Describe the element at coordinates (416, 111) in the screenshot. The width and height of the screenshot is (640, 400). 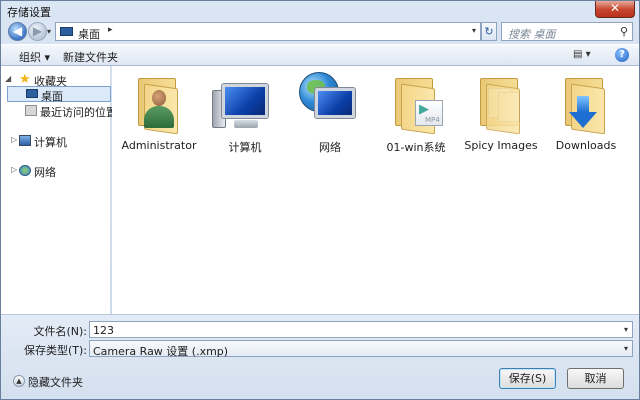
I see `file-item-01-win: ▶ MP4 01-win系统` at that location.